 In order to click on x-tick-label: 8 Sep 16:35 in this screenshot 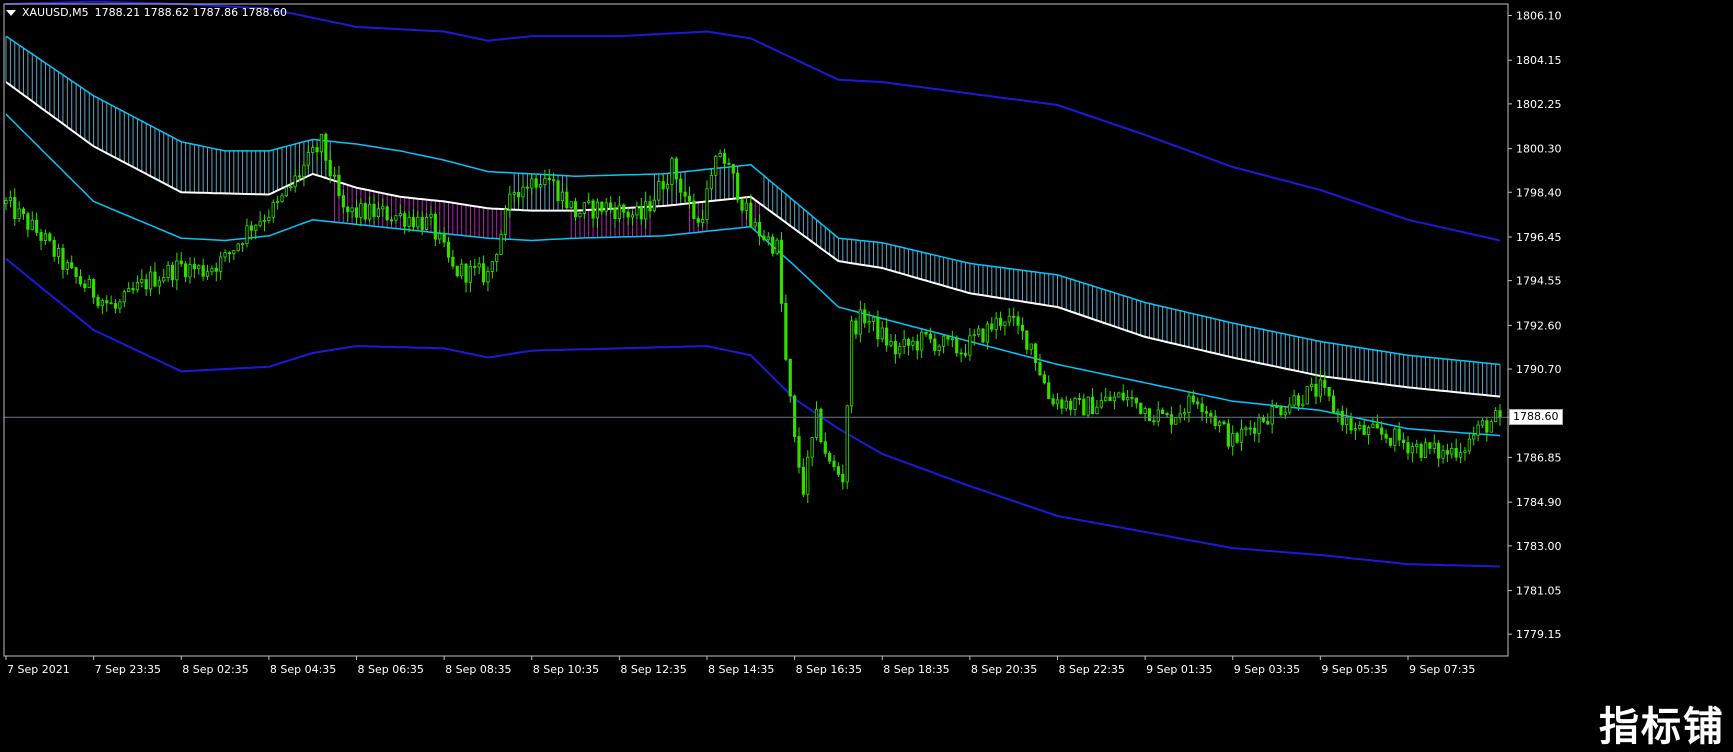, I will do `click(829, 669)`.